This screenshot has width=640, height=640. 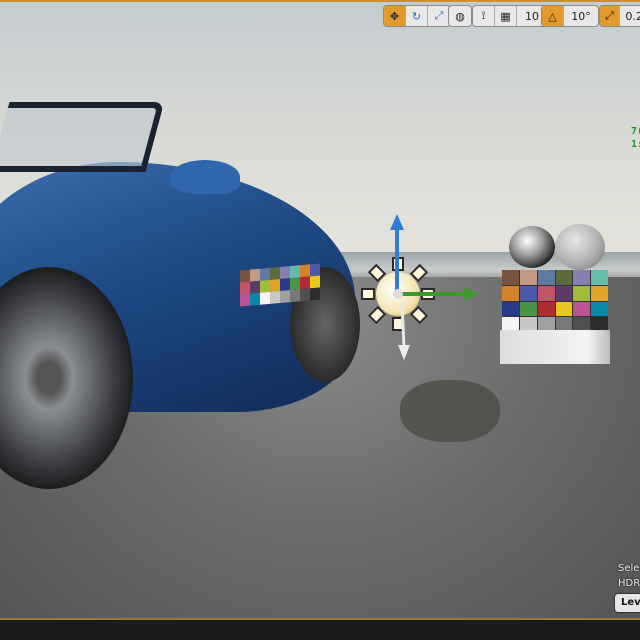 I want to click on info-line-1: Sele, so click(x=629, y=568).